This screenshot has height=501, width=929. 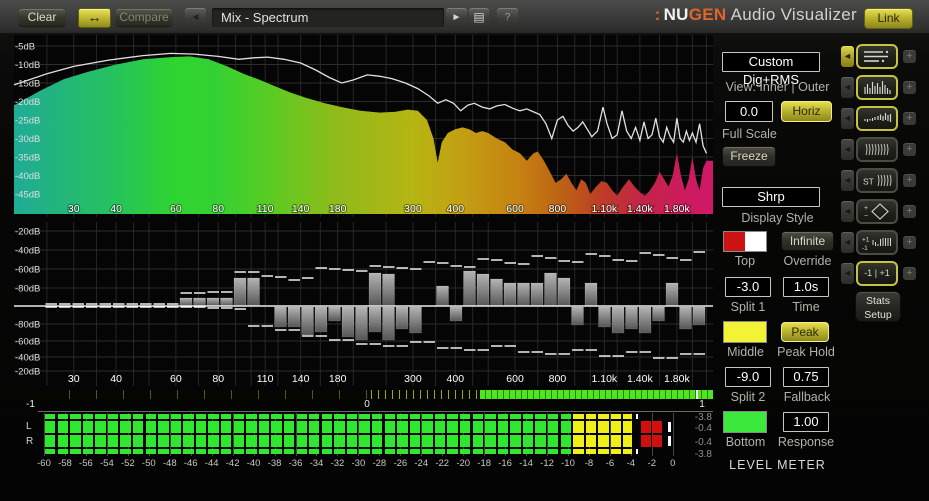 I want to click on svg-text: ST, so click(x=868, y=182).